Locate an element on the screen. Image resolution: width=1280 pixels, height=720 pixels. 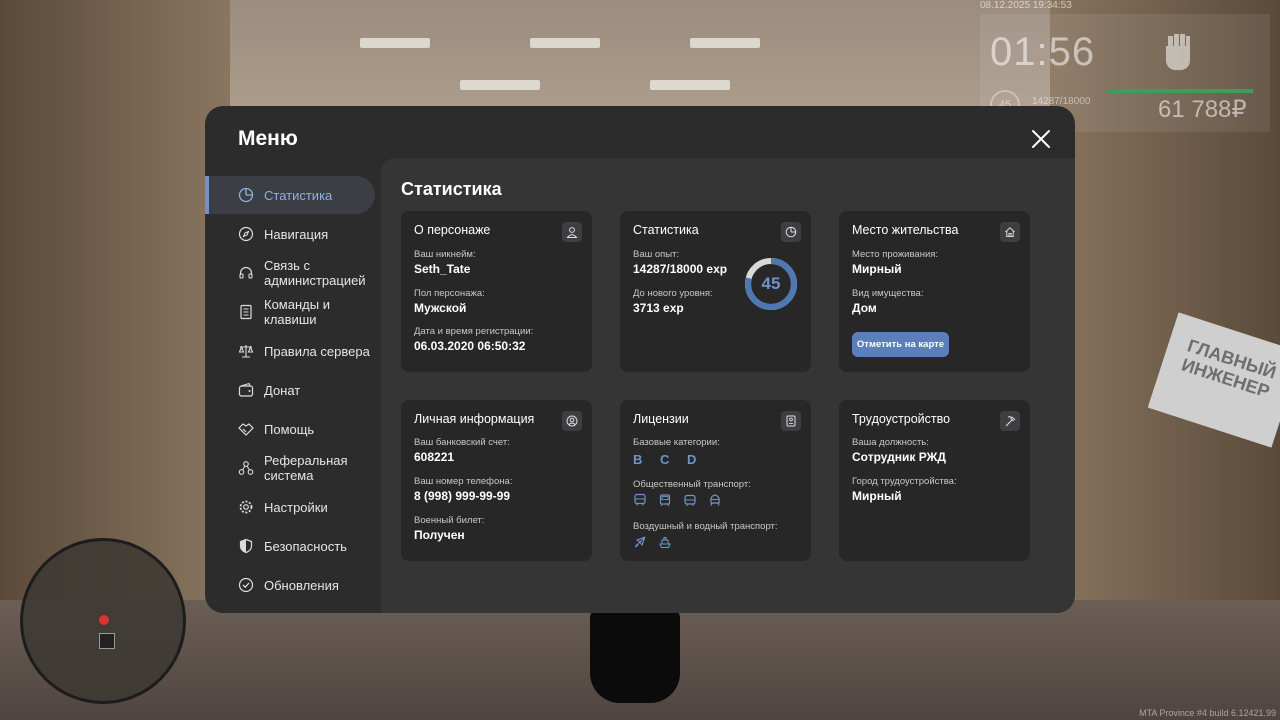
sidebar-item-label: Помощь is located at coordinates (289, 429).